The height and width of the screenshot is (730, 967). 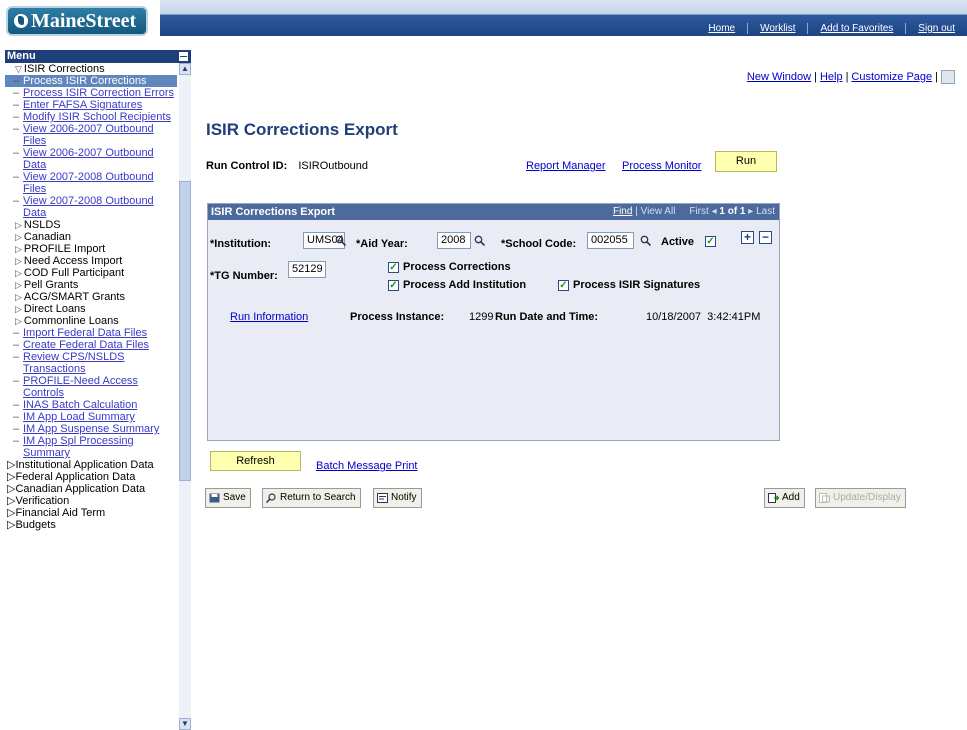 What do you see at coordinates (64, 249) in the screenshot?
I see `menu-item-label: PROFILE Import` at bounding box center [64, 249].